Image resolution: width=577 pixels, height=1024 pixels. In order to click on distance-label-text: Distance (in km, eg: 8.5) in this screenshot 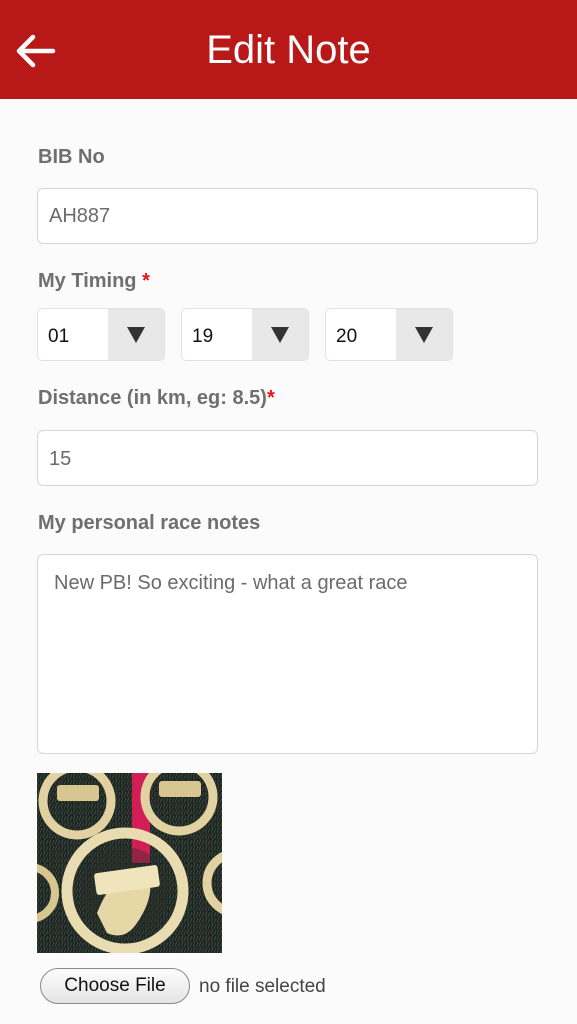, I will do `click(152, 398)`.